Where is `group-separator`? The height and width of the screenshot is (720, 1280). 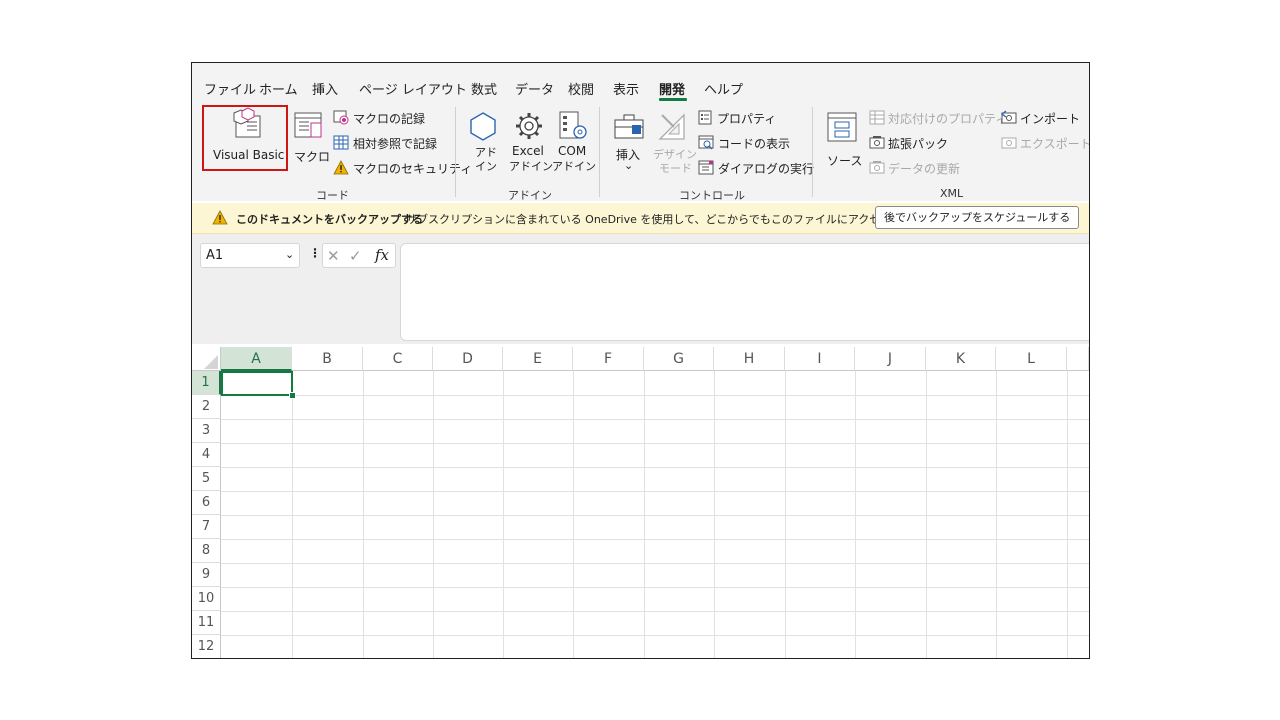 group-separator is located at coordinates (599, 152).